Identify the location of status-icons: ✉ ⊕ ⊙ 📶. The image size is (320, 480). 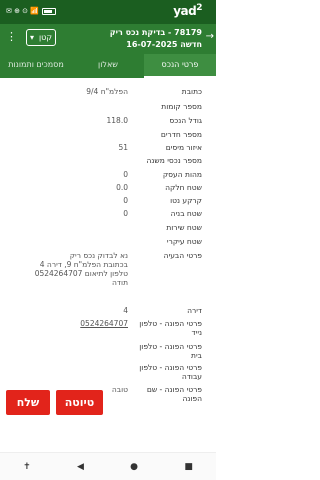
(31, 11).